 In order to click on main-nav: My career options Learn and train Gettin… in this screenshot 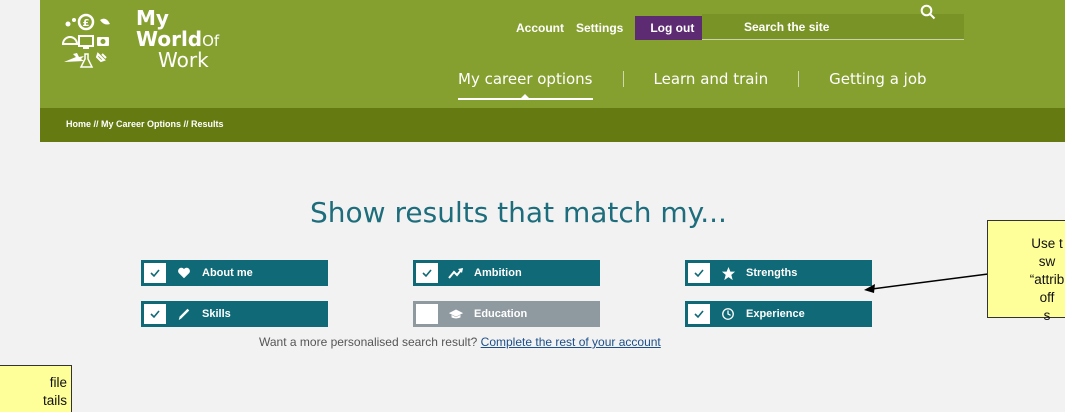, I will do `click(692, 86)`.